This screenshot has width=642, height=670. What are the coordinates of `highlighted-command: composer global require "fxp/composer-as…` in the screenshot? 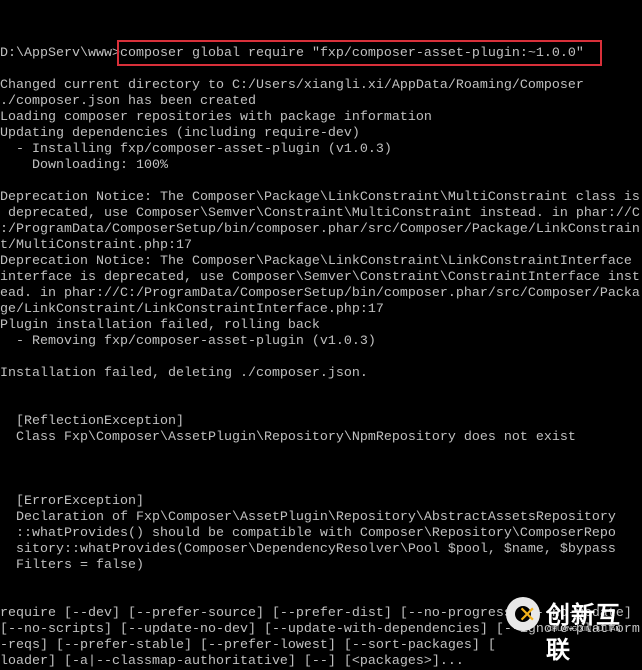 It's located at (351, 53).